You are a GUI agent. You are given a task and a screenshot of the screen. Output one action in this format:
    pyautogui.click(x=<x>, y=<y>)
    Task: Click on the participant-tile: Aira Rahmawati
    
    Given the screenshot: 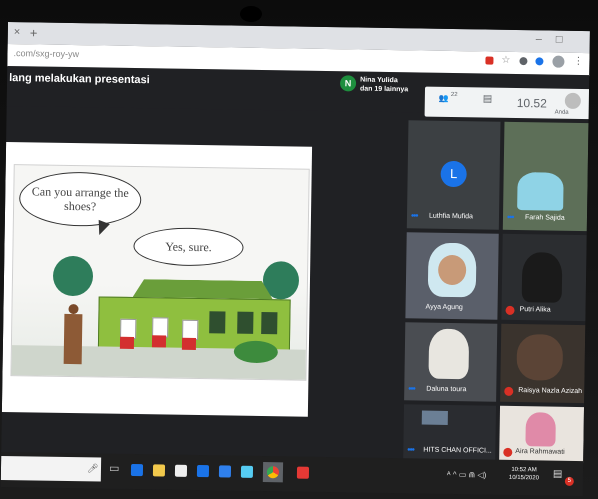 What is the action you would take?
    pyautogui.click(x=542, y=434)
    